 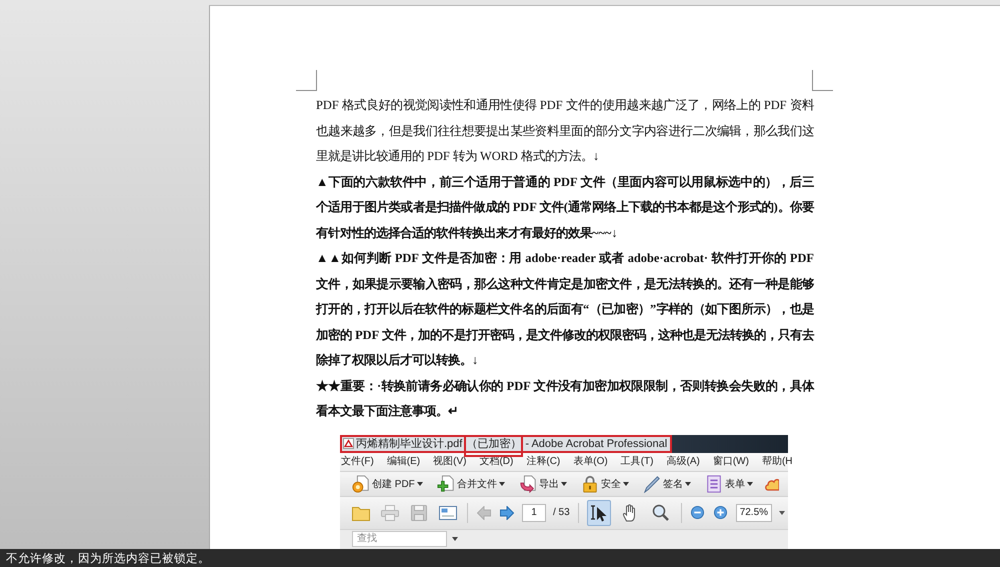 What do you see at coordinates (484, 513) in the screenshot?
I see `left-arrow-icon` at bounding box center [484, 513].